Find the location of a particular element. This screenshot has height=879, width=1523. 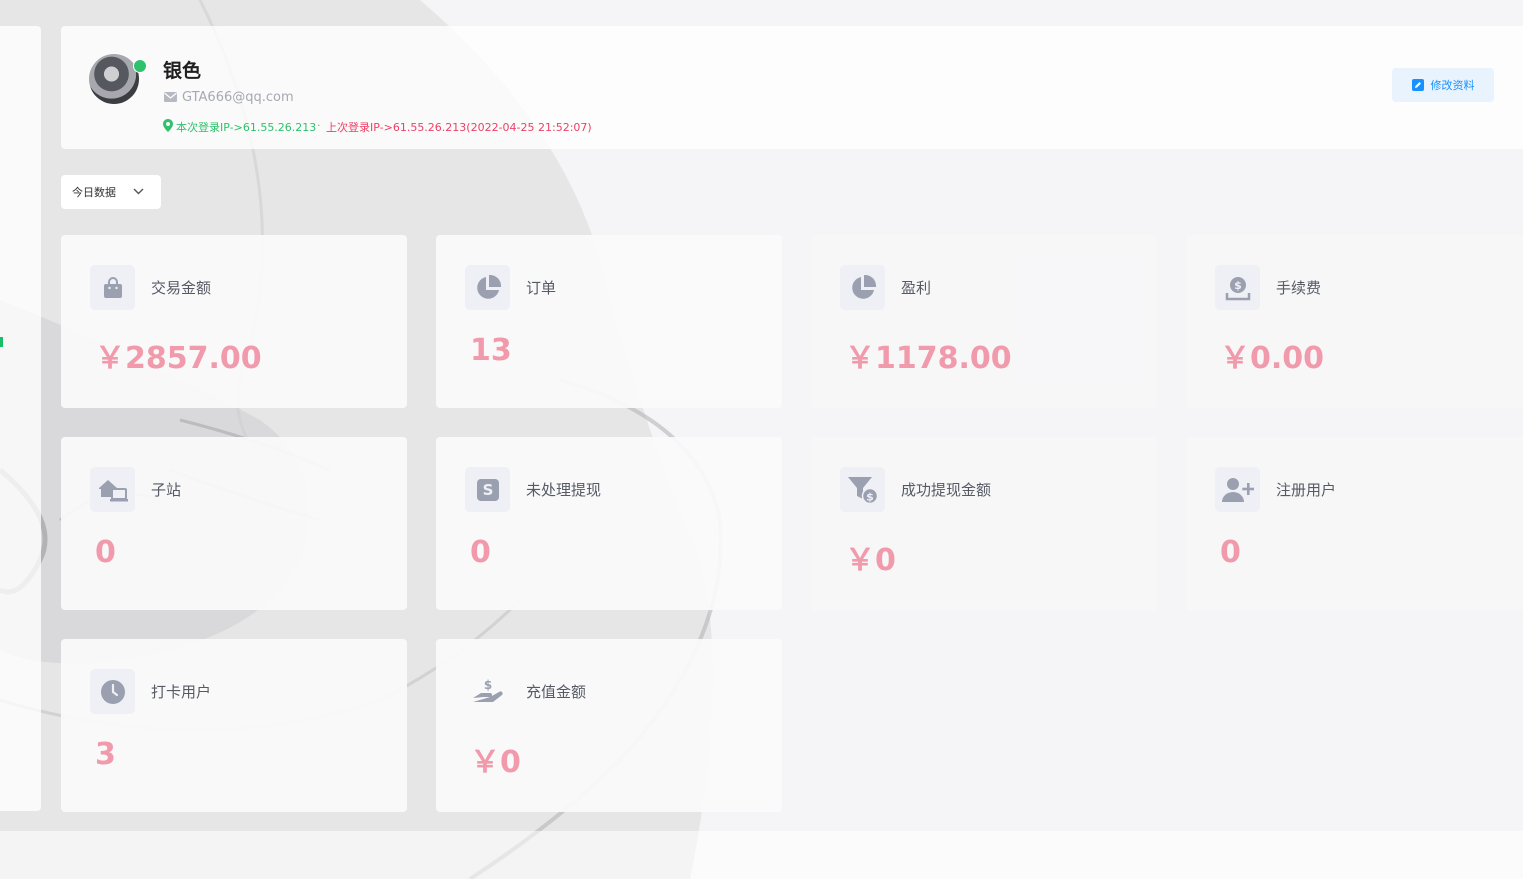

period-select: 今日数据 is located at coordinates (111, 192).